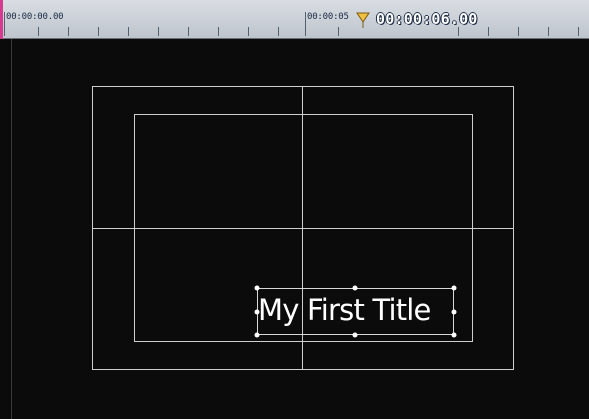 The image size is (589, 419). What do you see at coordinates (257, 335) in the screenshot?
I see `resize-handle-bottom-left` at bounding box center [257, 335].